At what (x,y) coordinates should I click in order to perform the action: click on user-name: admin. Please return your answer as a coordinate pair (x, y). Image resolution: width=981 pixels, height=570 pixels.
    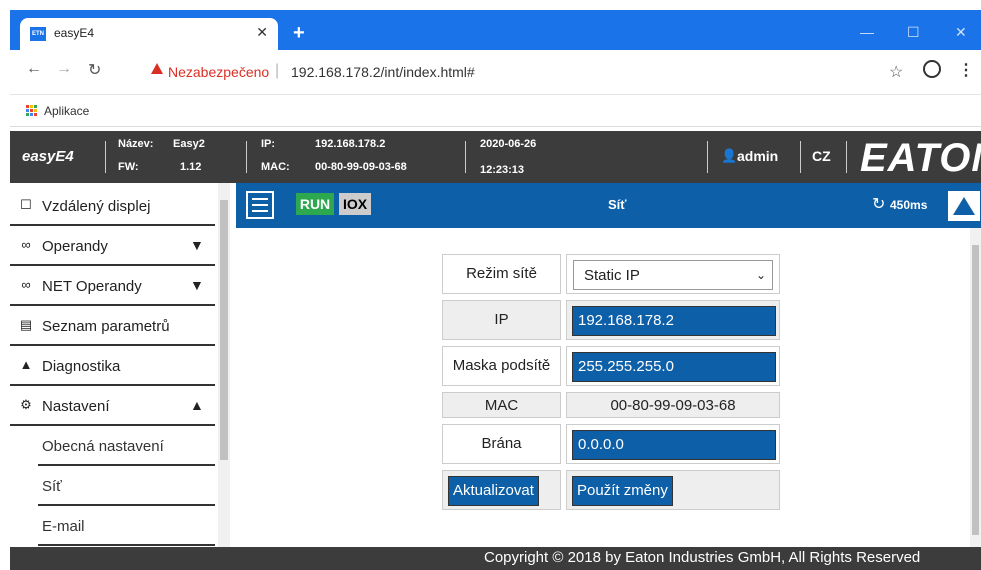
    Looking at the image, I should click on (757, 156).